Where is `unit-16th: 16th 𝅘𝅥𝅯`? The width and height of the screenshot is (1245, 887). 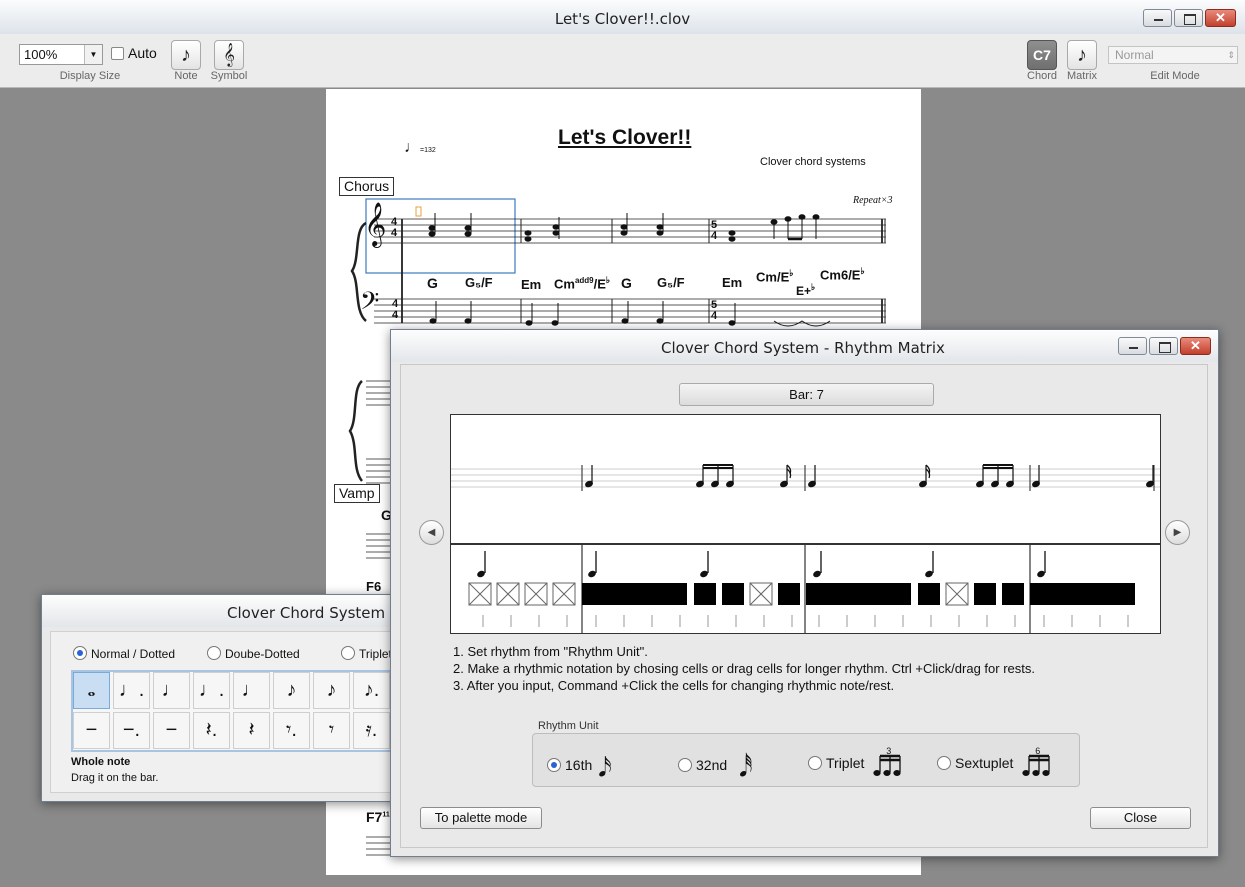
unit-16th: 16th 𝅘𝅥𝅯 is located at coordinates (579, 768).